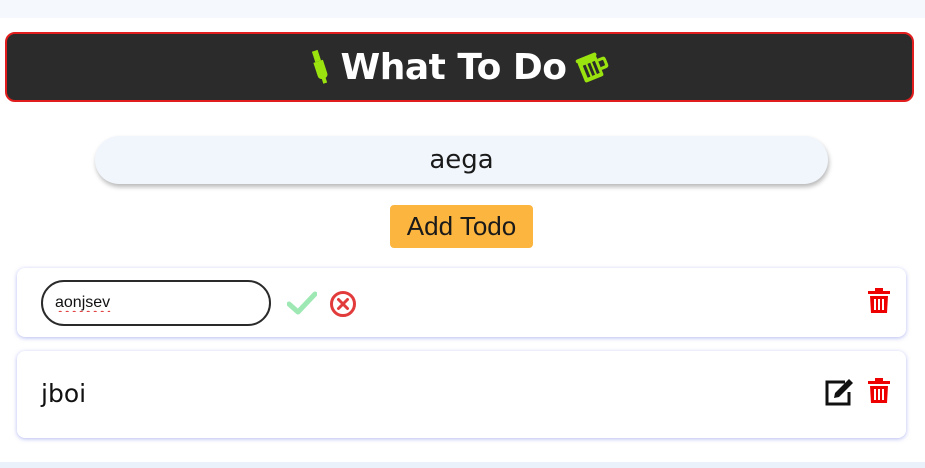 The image size is (925, 468). What do you see at coordinates (461, 226) in the screenshot?
I see `add-todo-button: Add Todo` at bounding box center [461, 226].